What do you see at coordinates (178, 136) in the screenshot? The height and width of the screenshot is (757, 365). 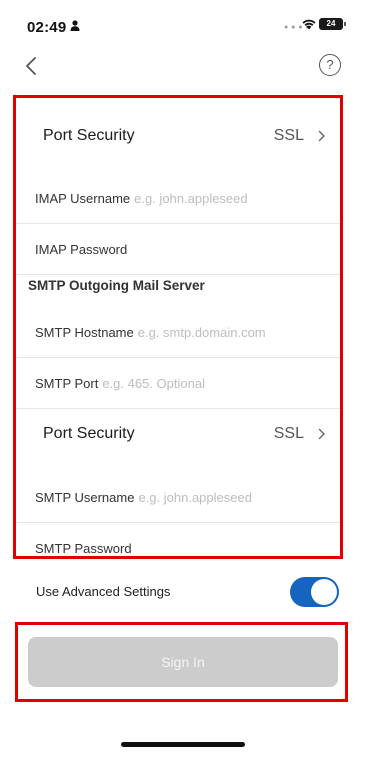 I see `imap-port-security-row: Port Security SSL` at bounding box center [178, 136].